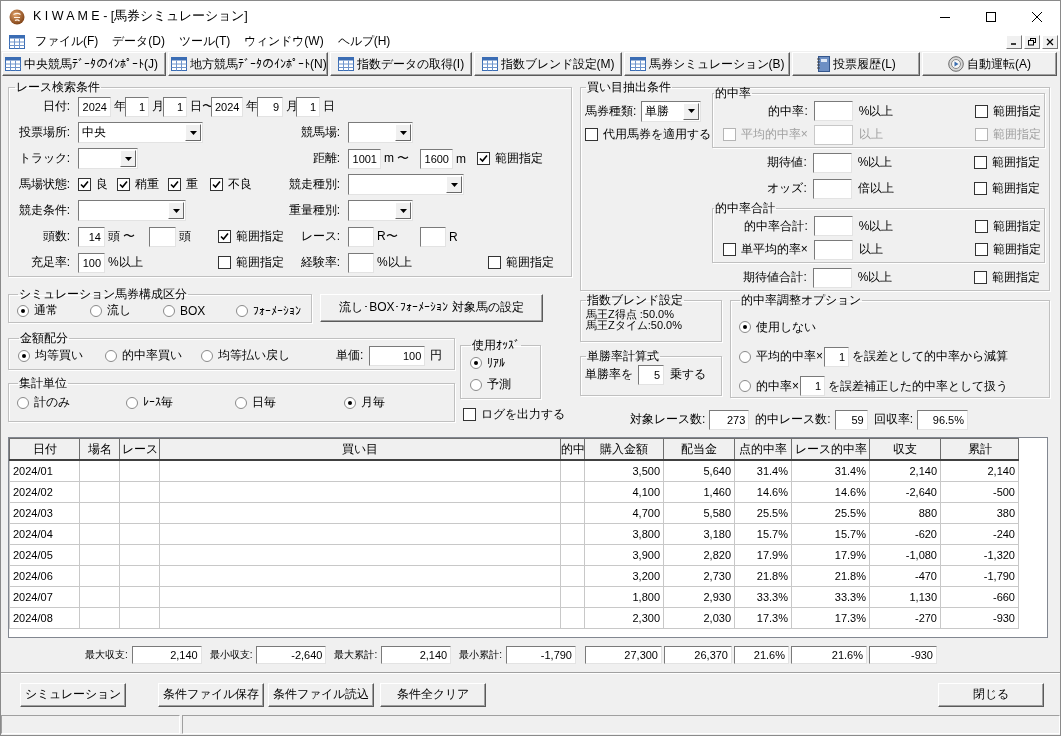 Image resolution: width=1061 pixels, height=736 pixels. What do you see at coordinates (277, 310) in the screenshot?
I see `radio-label: ﾌｫｰﾒｰｼｮﾝ` at bounding box center [277, 310].